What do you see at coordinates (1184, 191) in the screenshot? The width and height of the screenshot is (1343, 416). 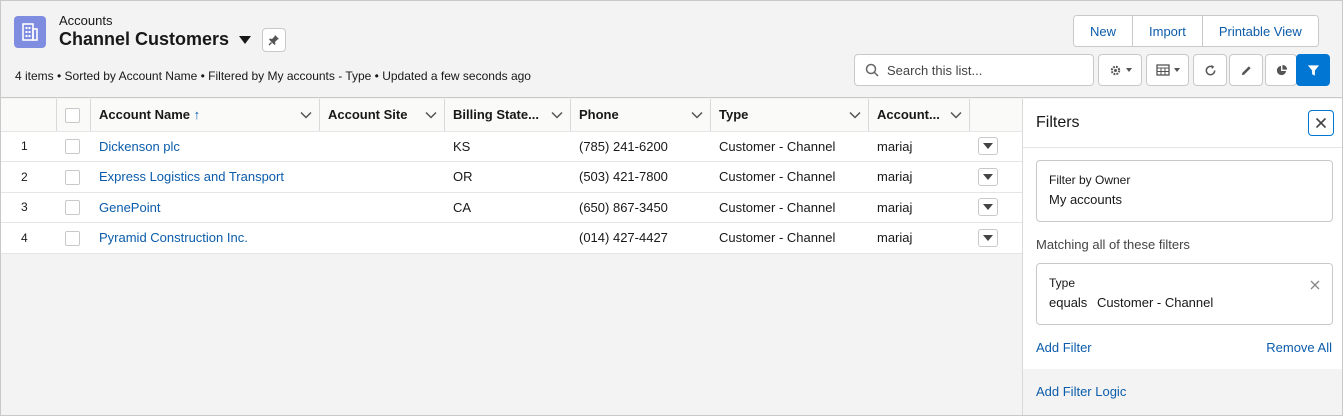 I see `filter-by-owner-card: Filter by Owner My accounts` at bounding box center [1184, 191].